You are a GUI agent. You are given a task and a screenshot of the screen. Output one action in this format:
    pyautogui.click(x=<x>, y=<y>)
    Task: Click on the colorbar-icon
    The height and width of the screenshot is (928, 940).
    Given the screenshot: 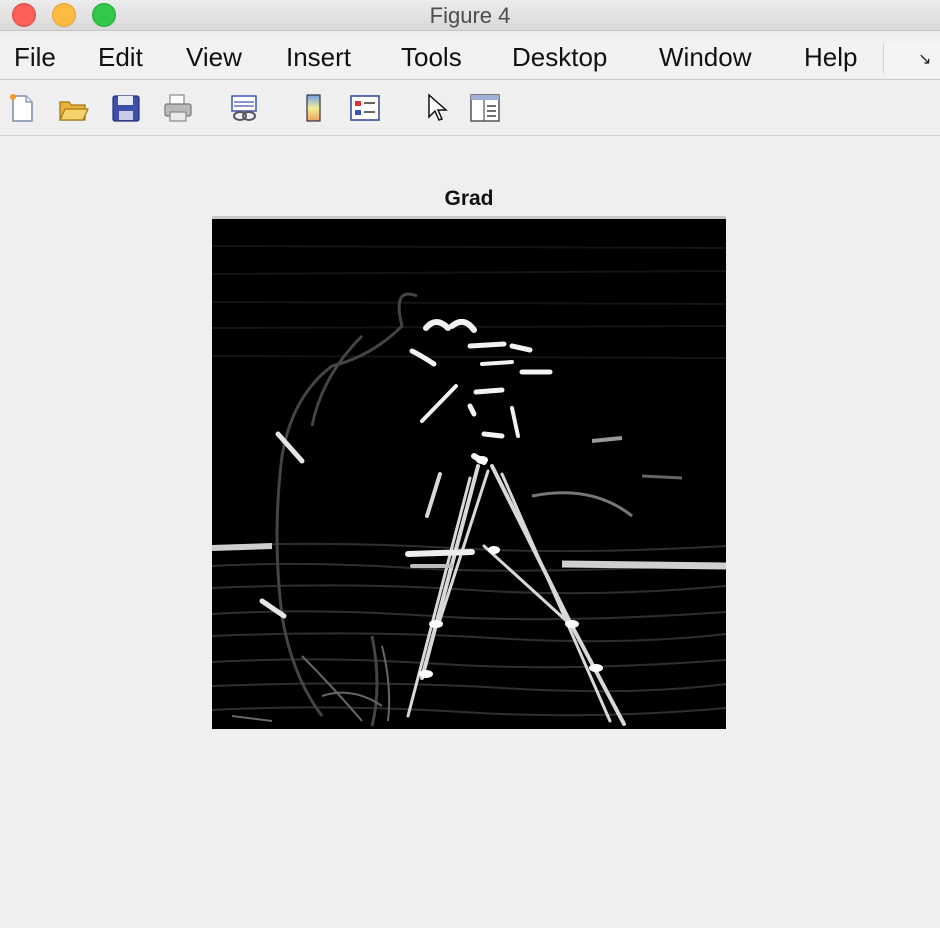 What is the action you would take?
    pyautogui.click(x=313, y=108)
    